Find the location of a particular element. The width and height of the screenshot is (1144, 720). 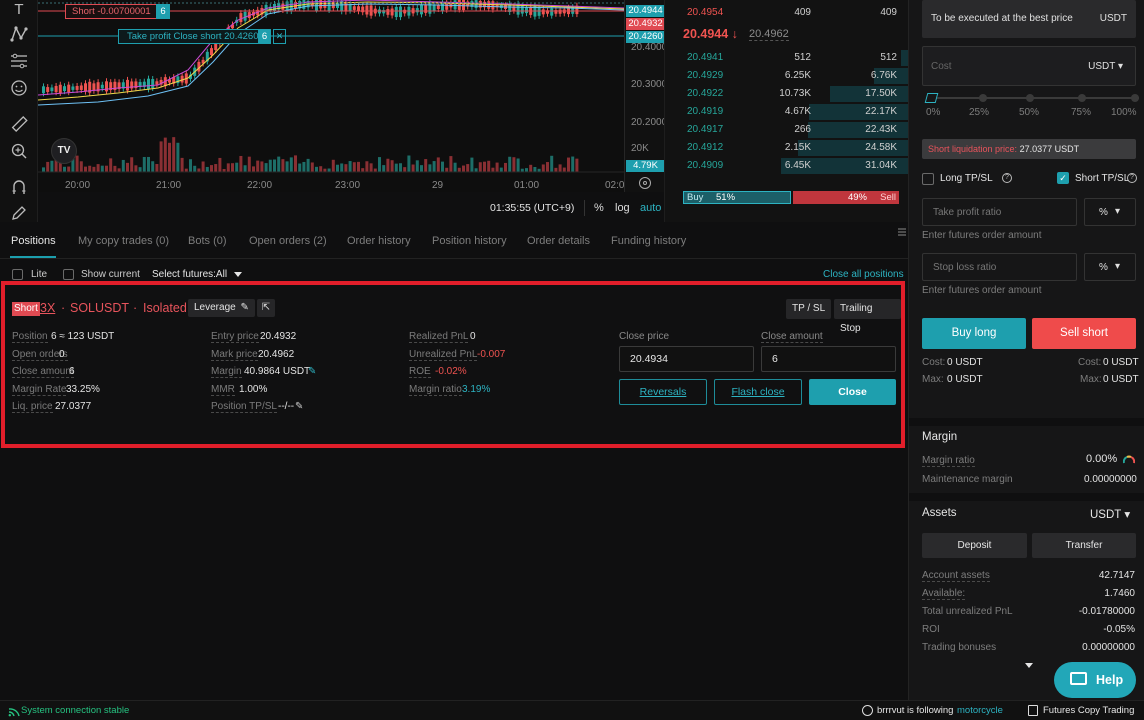

menu-icon is located at coordinates (902, 231).